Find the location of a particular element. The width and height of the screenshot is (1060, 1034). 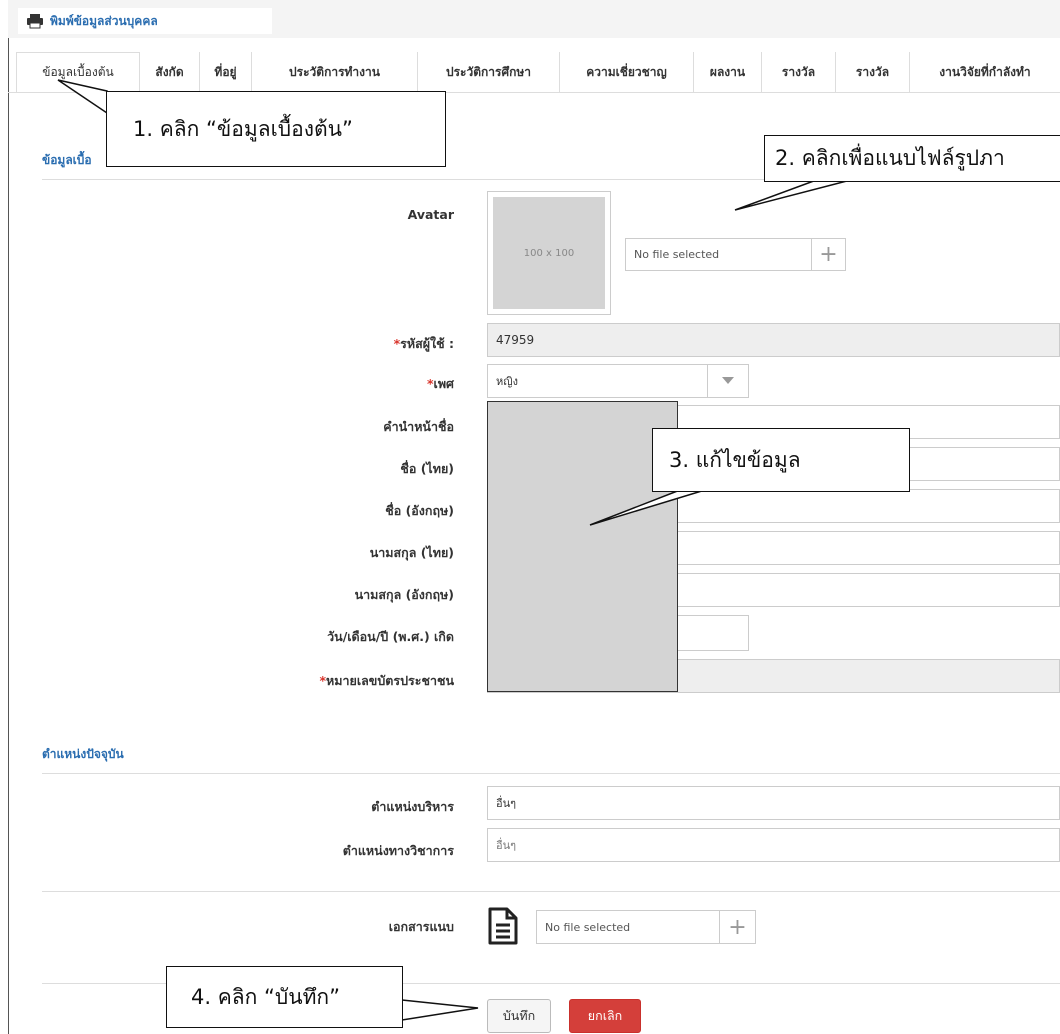

avatar-file-input: No file selected is located at coordinates (718, 254).